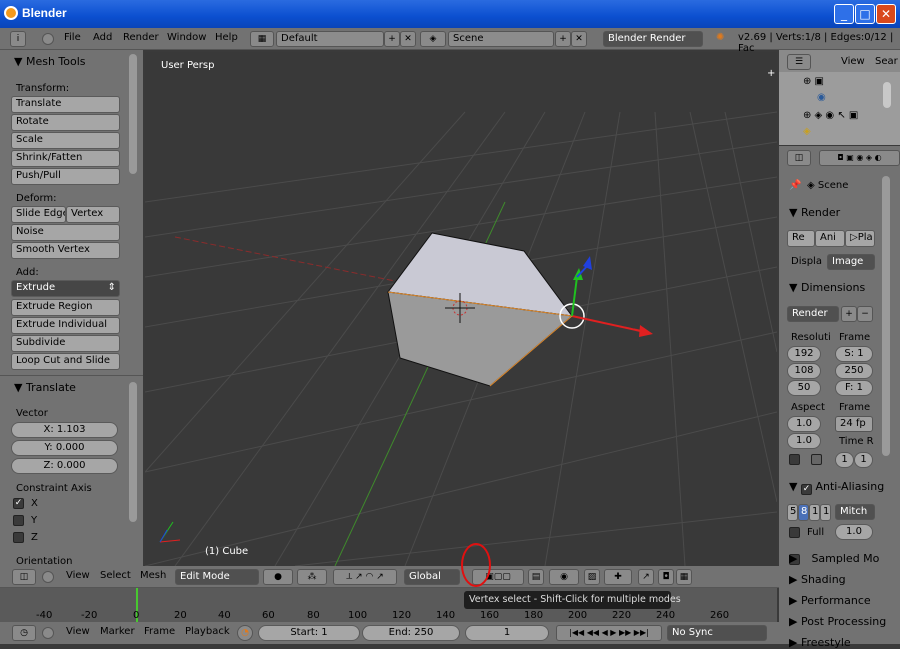 This screenshot has width=900, height=649. Describe the element at coordinates (65, 158) in the screenshot. I see `shrink-fatten-button: Shrink/Fatten` at that location.